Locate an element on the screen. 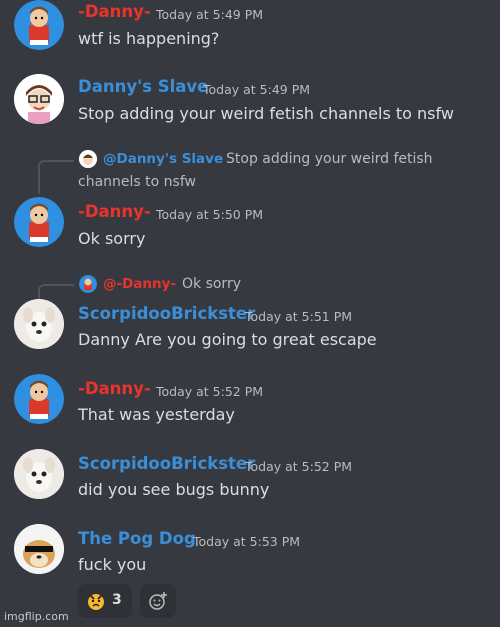 The width and height of the screenshot is (500, 627). timestamp: Today at 5:53 PM is located at coordinates (247, 541).